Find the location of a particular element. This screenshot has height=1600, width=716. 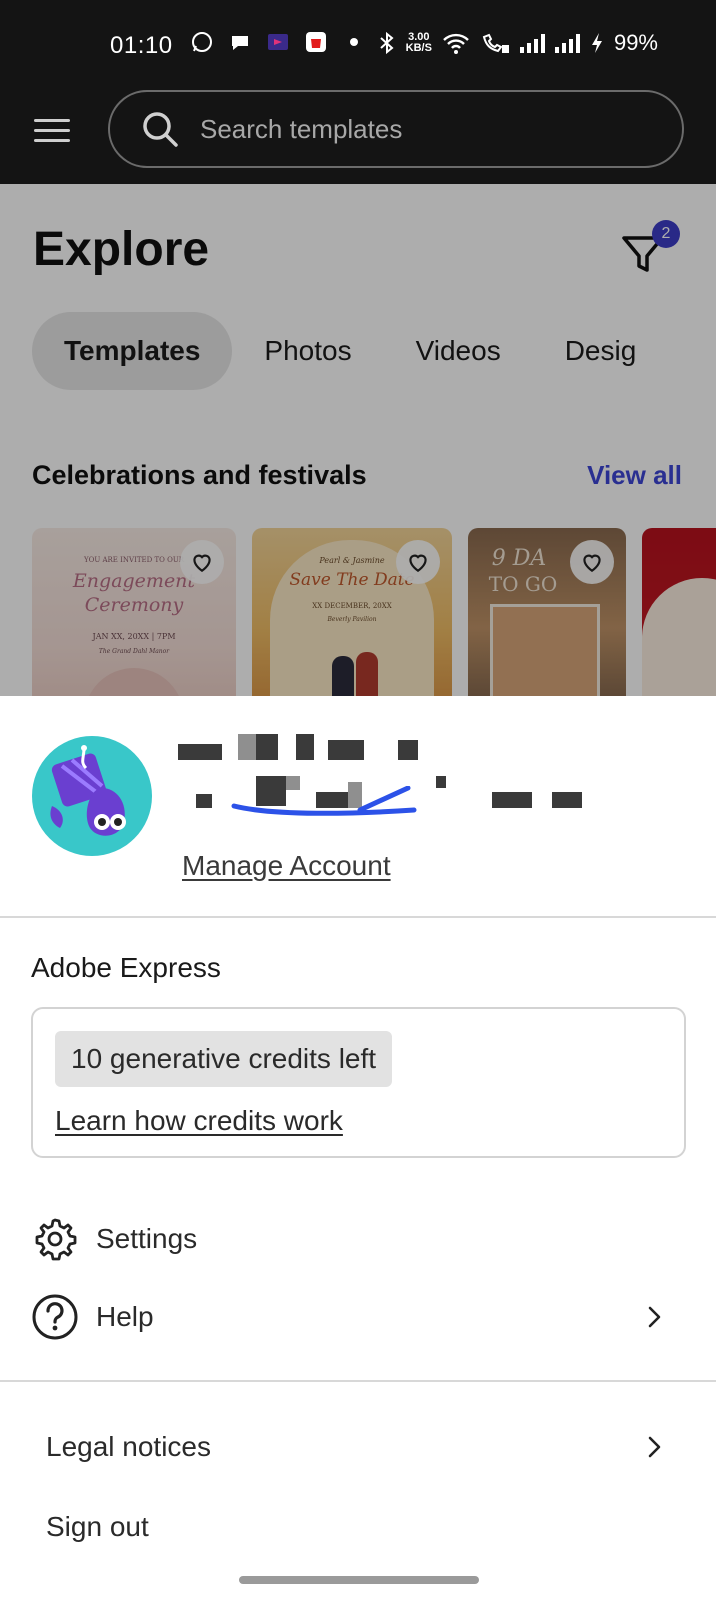

app-name-heading: Adobe Express is located at coordinates (126, 967).